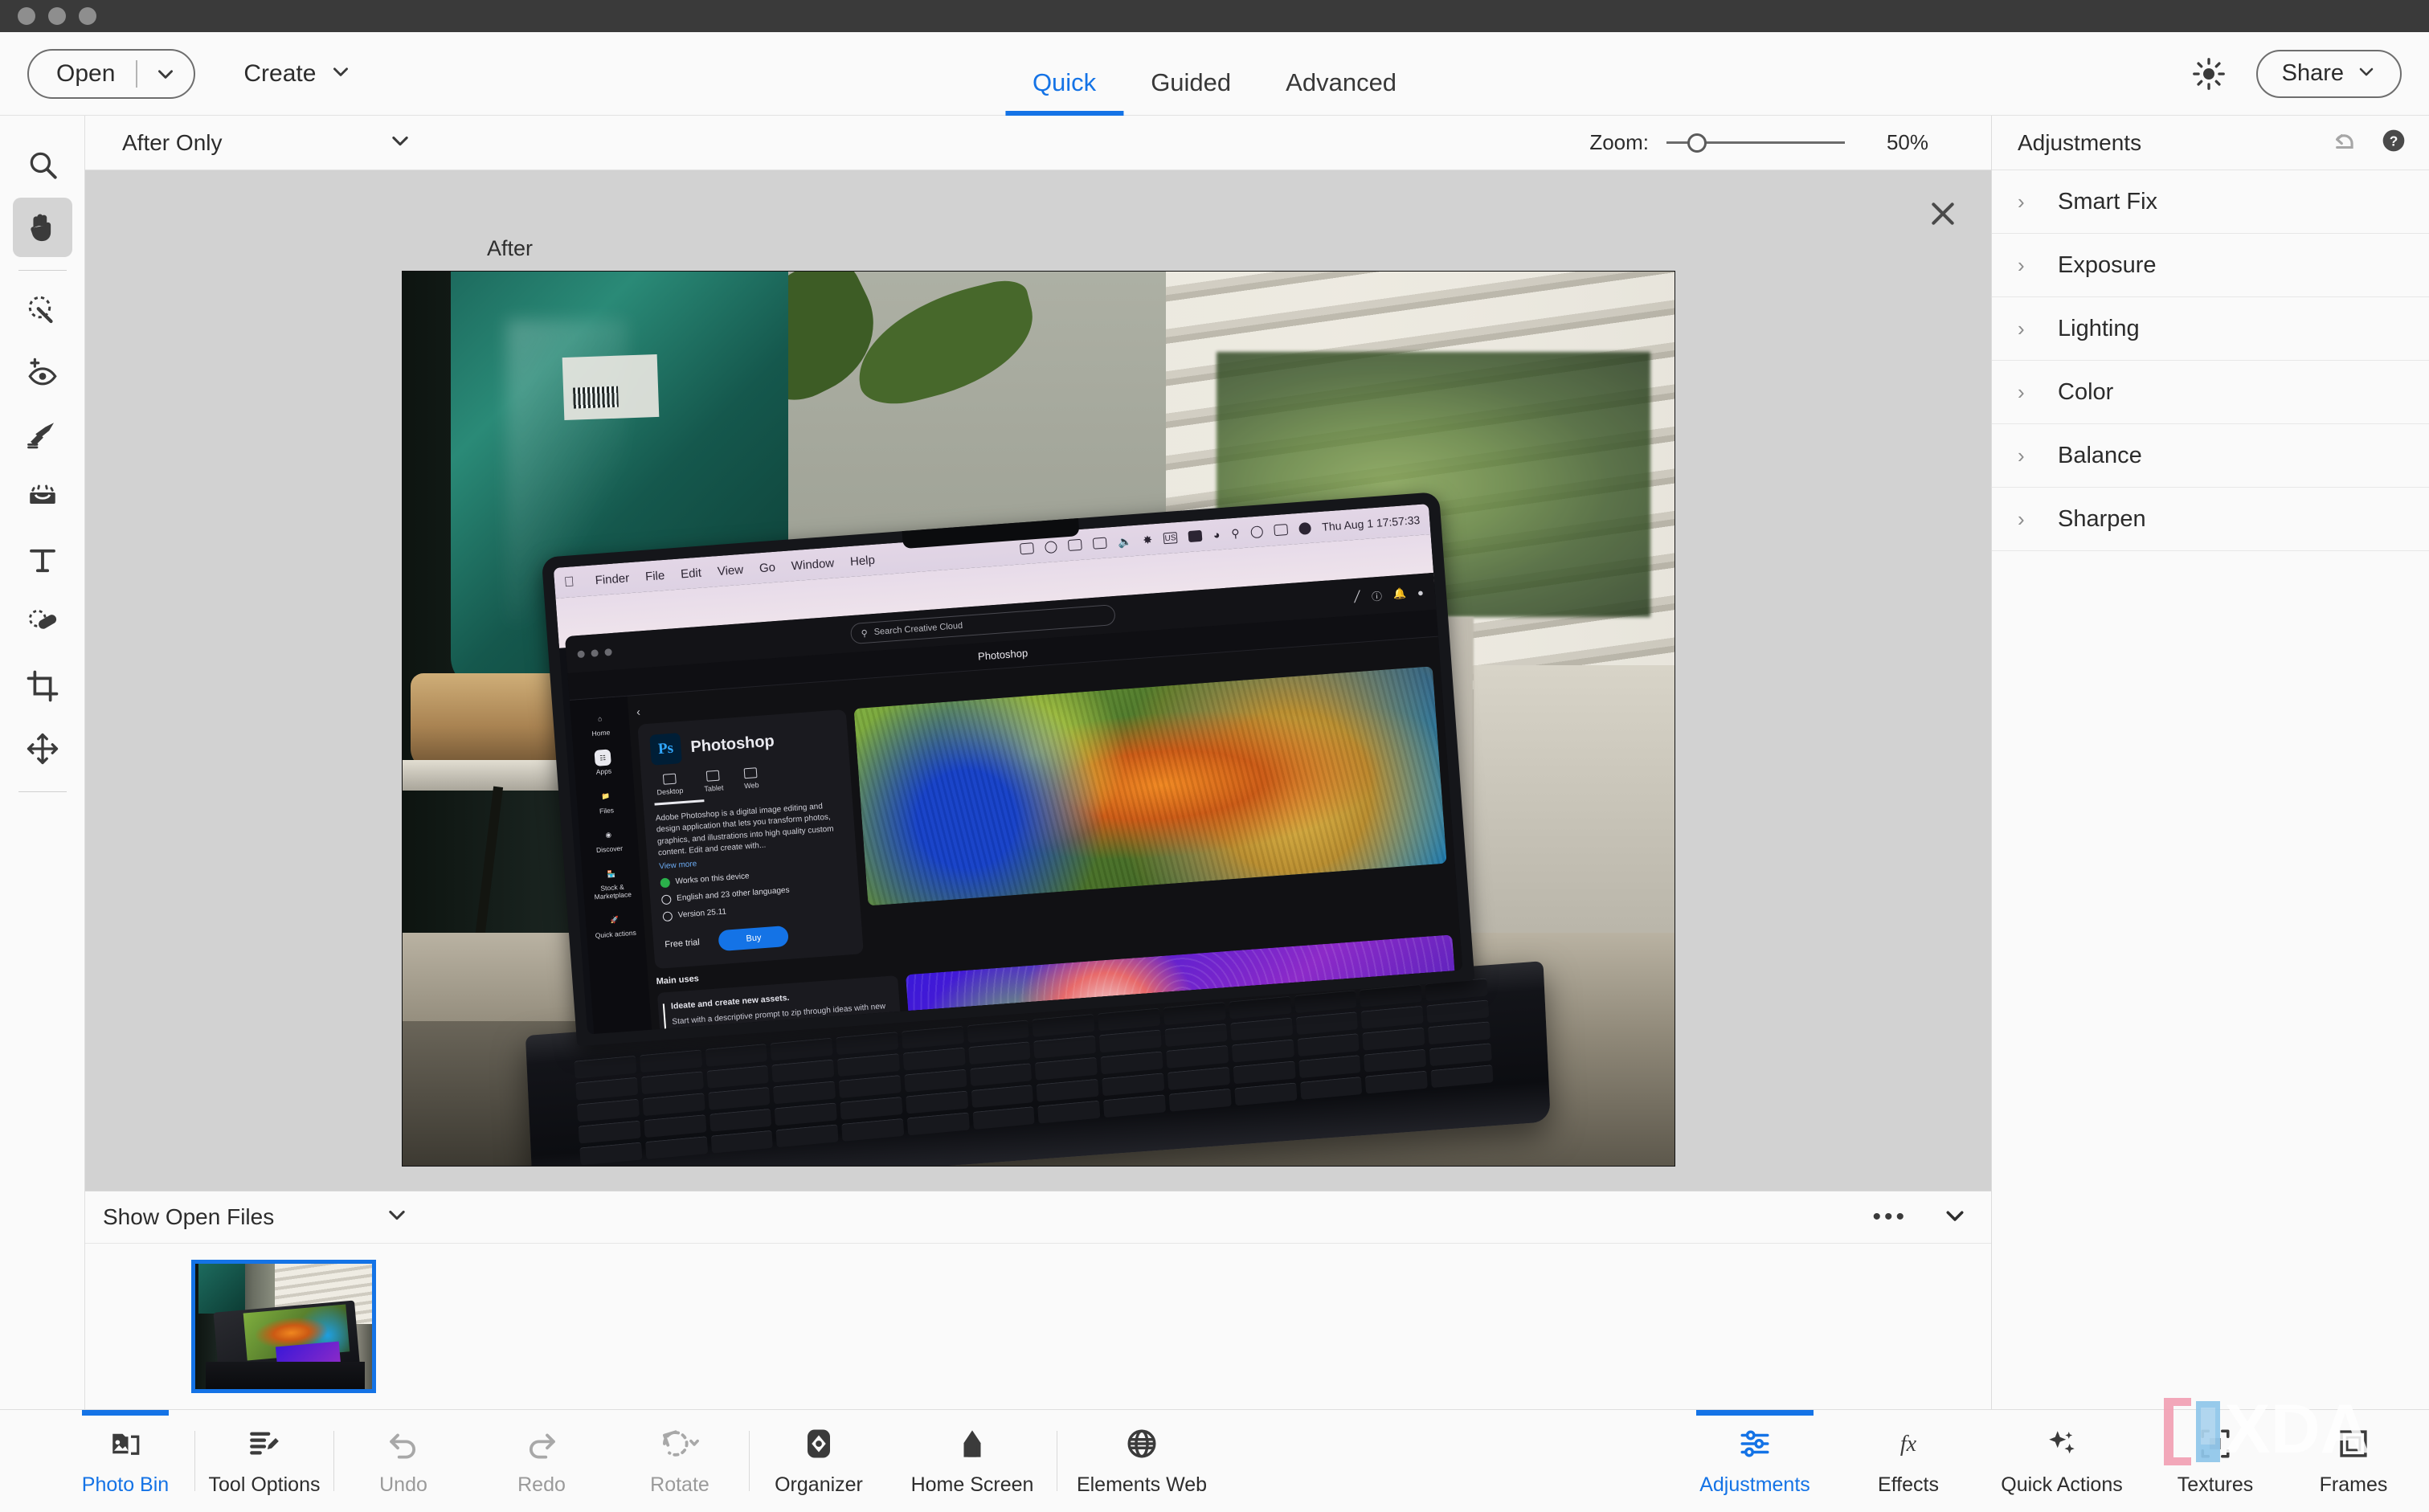 The width and height of the screenshot is (2429, 1512). I want to click on adjustments-panel-title: Adjustments, so click(2080, 142).